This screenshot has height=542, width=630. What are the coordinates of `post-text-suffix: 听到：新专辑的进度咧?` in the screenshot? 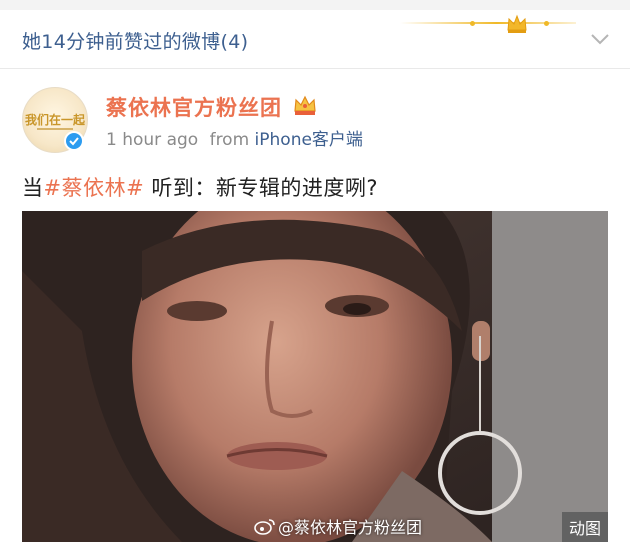 It's located at (261, 188).